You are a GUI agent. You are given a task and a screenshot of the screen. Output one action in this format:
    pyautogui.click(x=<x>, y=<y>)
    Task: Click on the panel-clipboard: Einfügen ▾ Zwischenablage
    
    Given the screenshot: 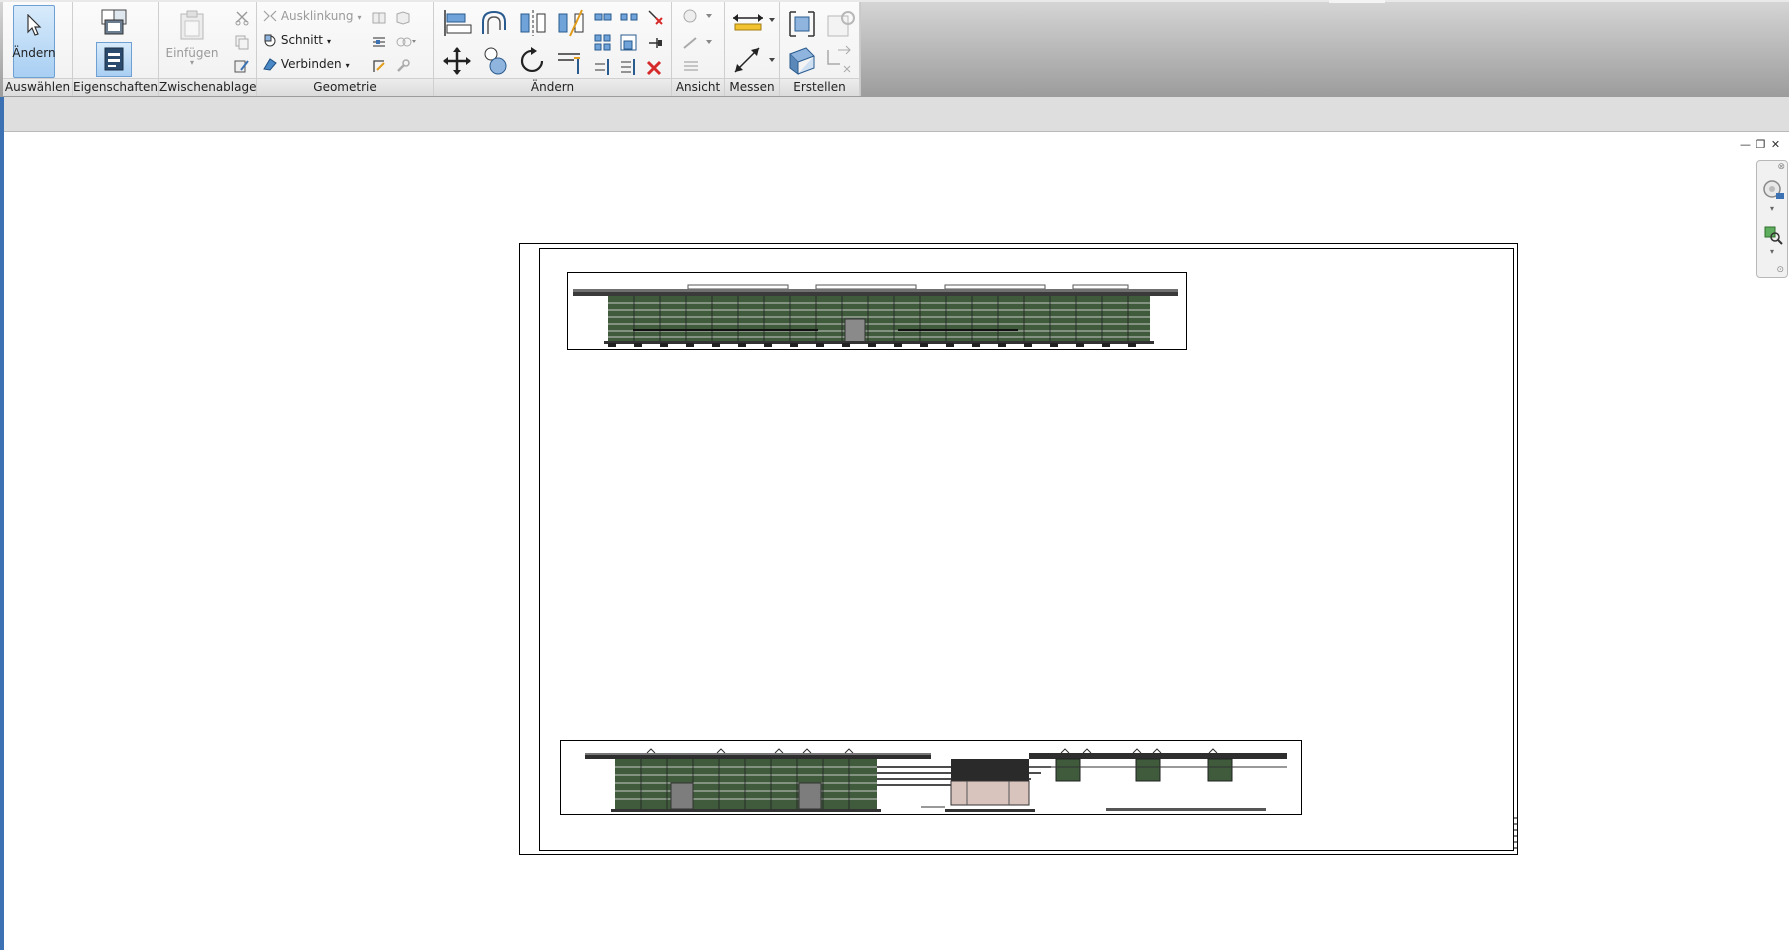 What is the action you would take?
    pyautogui.click(x=208, y=49)
    